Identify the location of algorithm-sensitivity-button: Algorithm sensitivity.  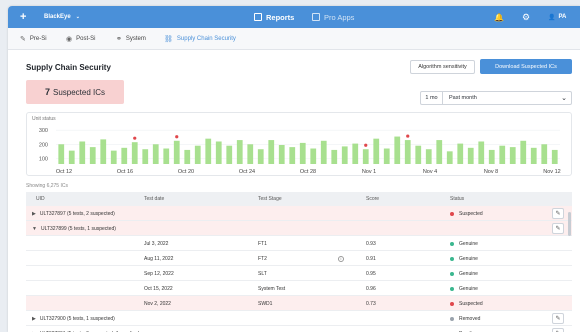
(442, 67).